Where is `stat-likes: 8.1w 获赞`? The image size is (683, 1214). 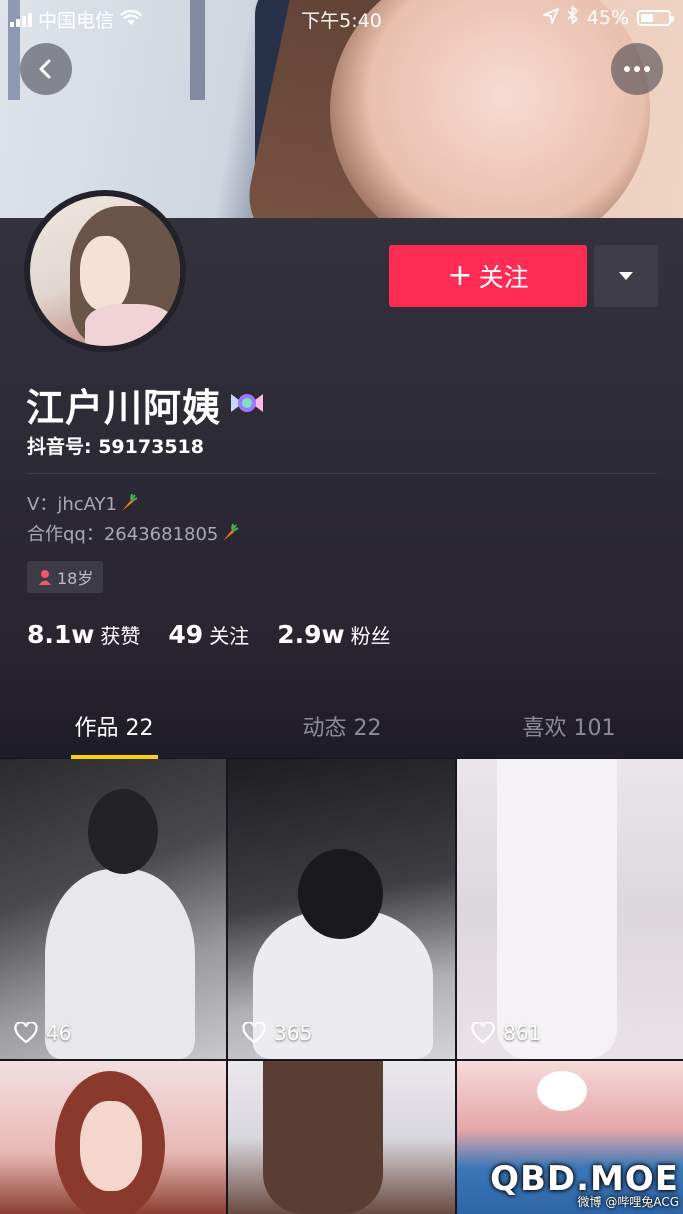
stat-likes: 8.1w 获赞 is located at coordinates (83, 634).